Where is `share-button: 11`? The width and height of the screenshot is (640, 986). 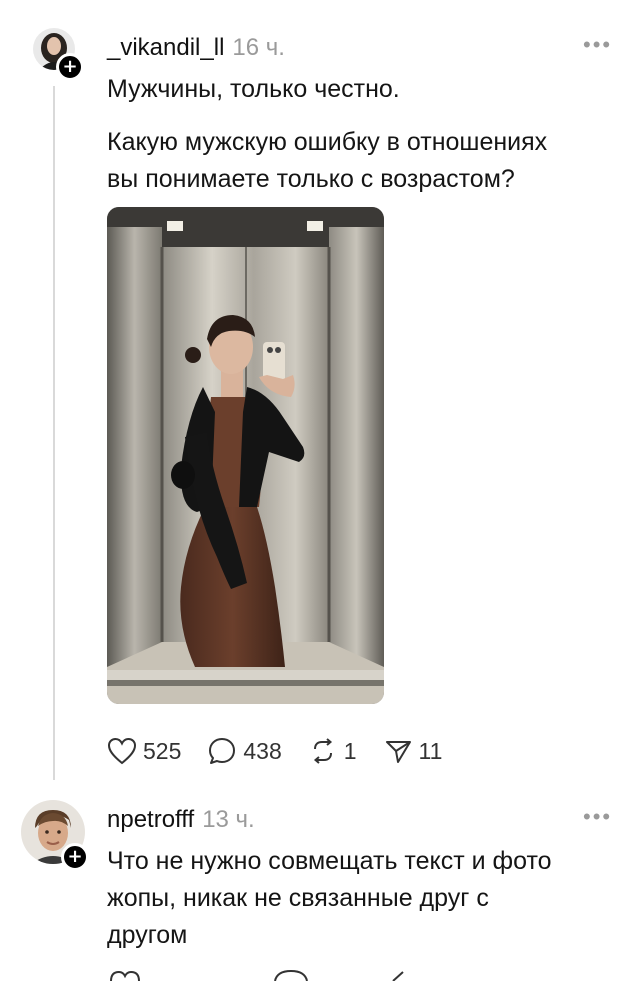
share-button: 11 is located at coordinates (413, 751).